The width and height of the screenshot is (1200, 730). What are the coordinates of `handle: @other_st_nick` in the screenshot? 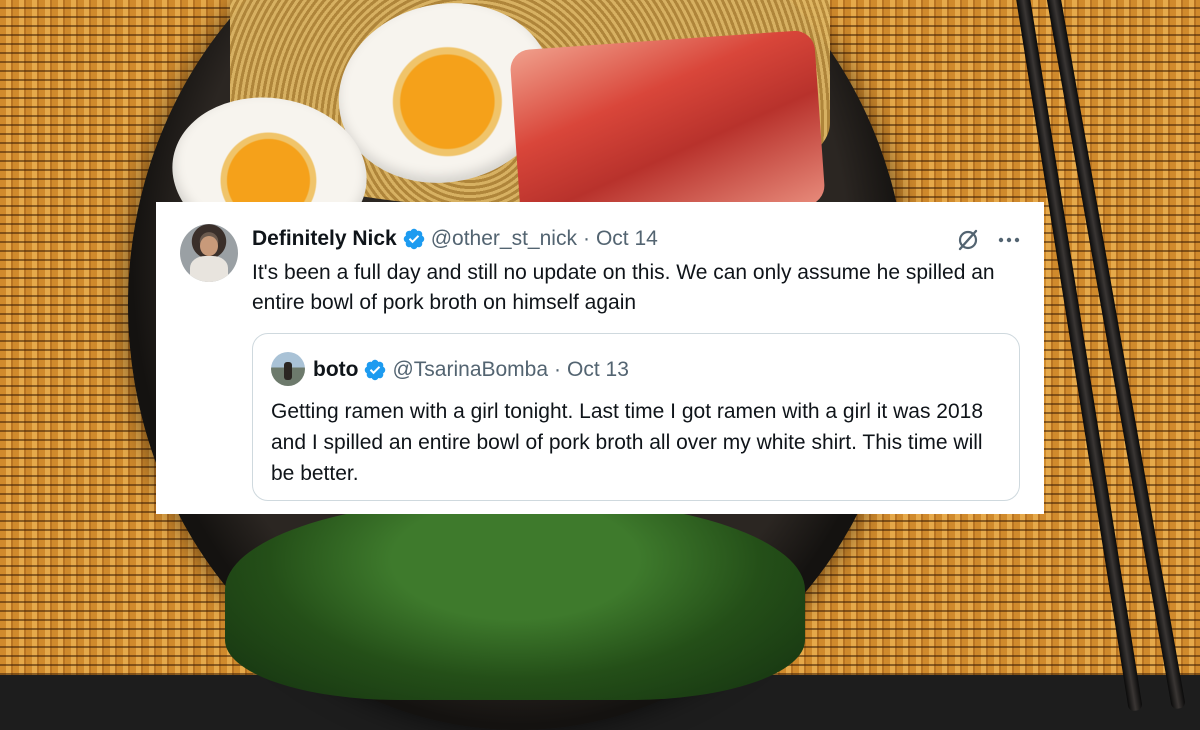 It's located at (504, 239).